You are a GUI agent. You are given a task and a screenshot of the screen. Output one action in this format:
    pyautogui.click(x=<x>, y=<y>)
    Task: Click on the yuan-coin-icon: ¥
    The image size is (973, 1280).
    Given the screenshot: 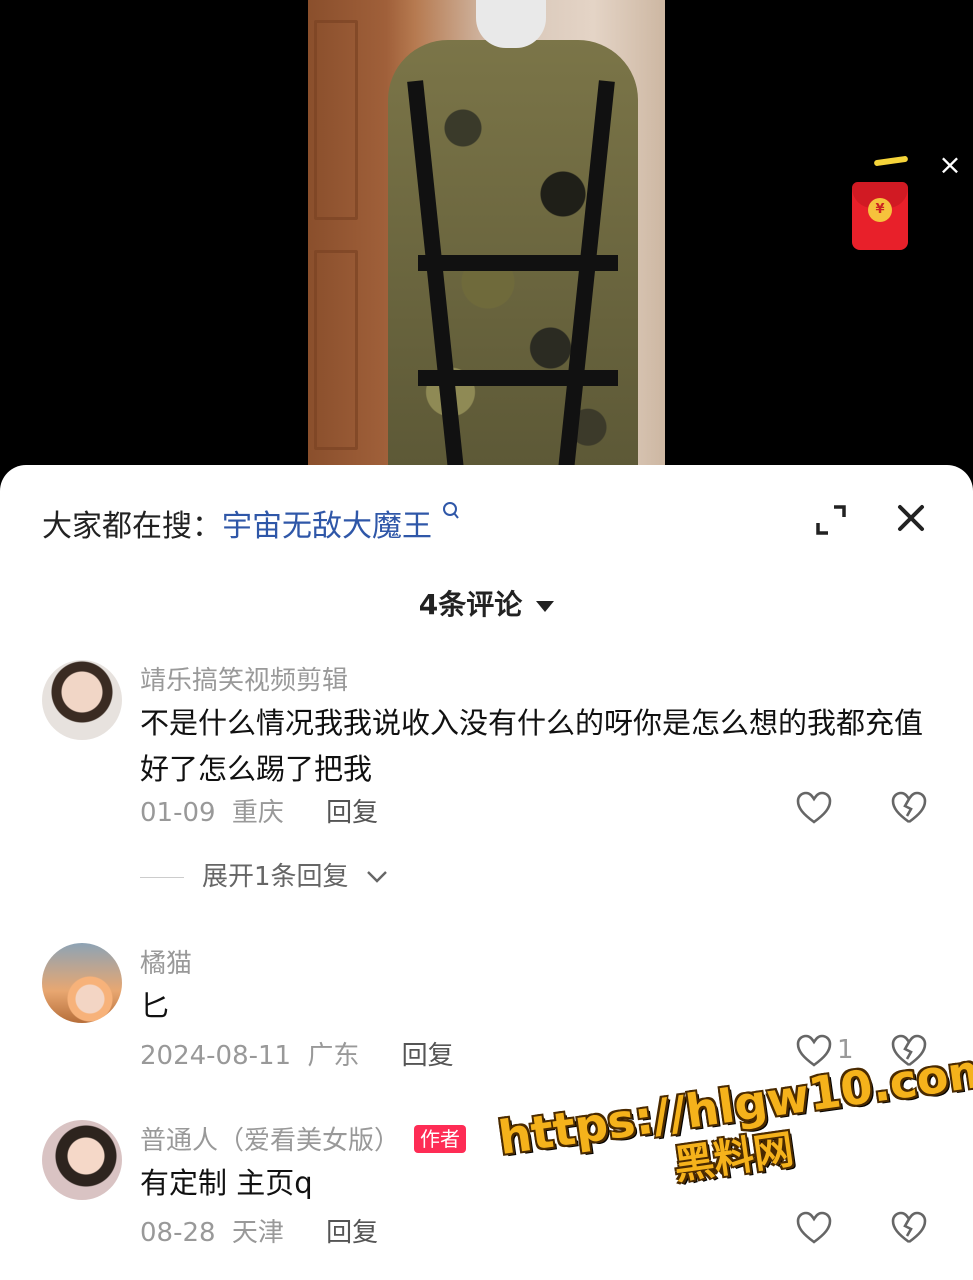 What is the action you would take?
    pyautogui.click(x=880, y=210)
    